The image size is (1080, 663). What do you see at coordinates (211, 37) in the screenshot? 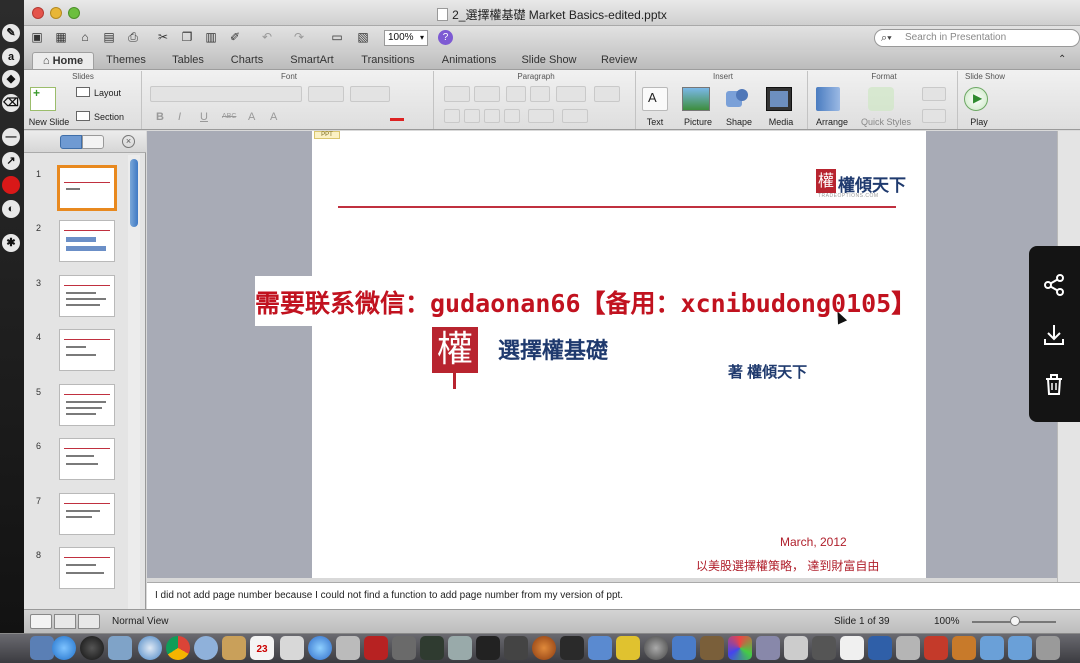
I see `paste-icon: ▥` at bounding box center [211, 37].